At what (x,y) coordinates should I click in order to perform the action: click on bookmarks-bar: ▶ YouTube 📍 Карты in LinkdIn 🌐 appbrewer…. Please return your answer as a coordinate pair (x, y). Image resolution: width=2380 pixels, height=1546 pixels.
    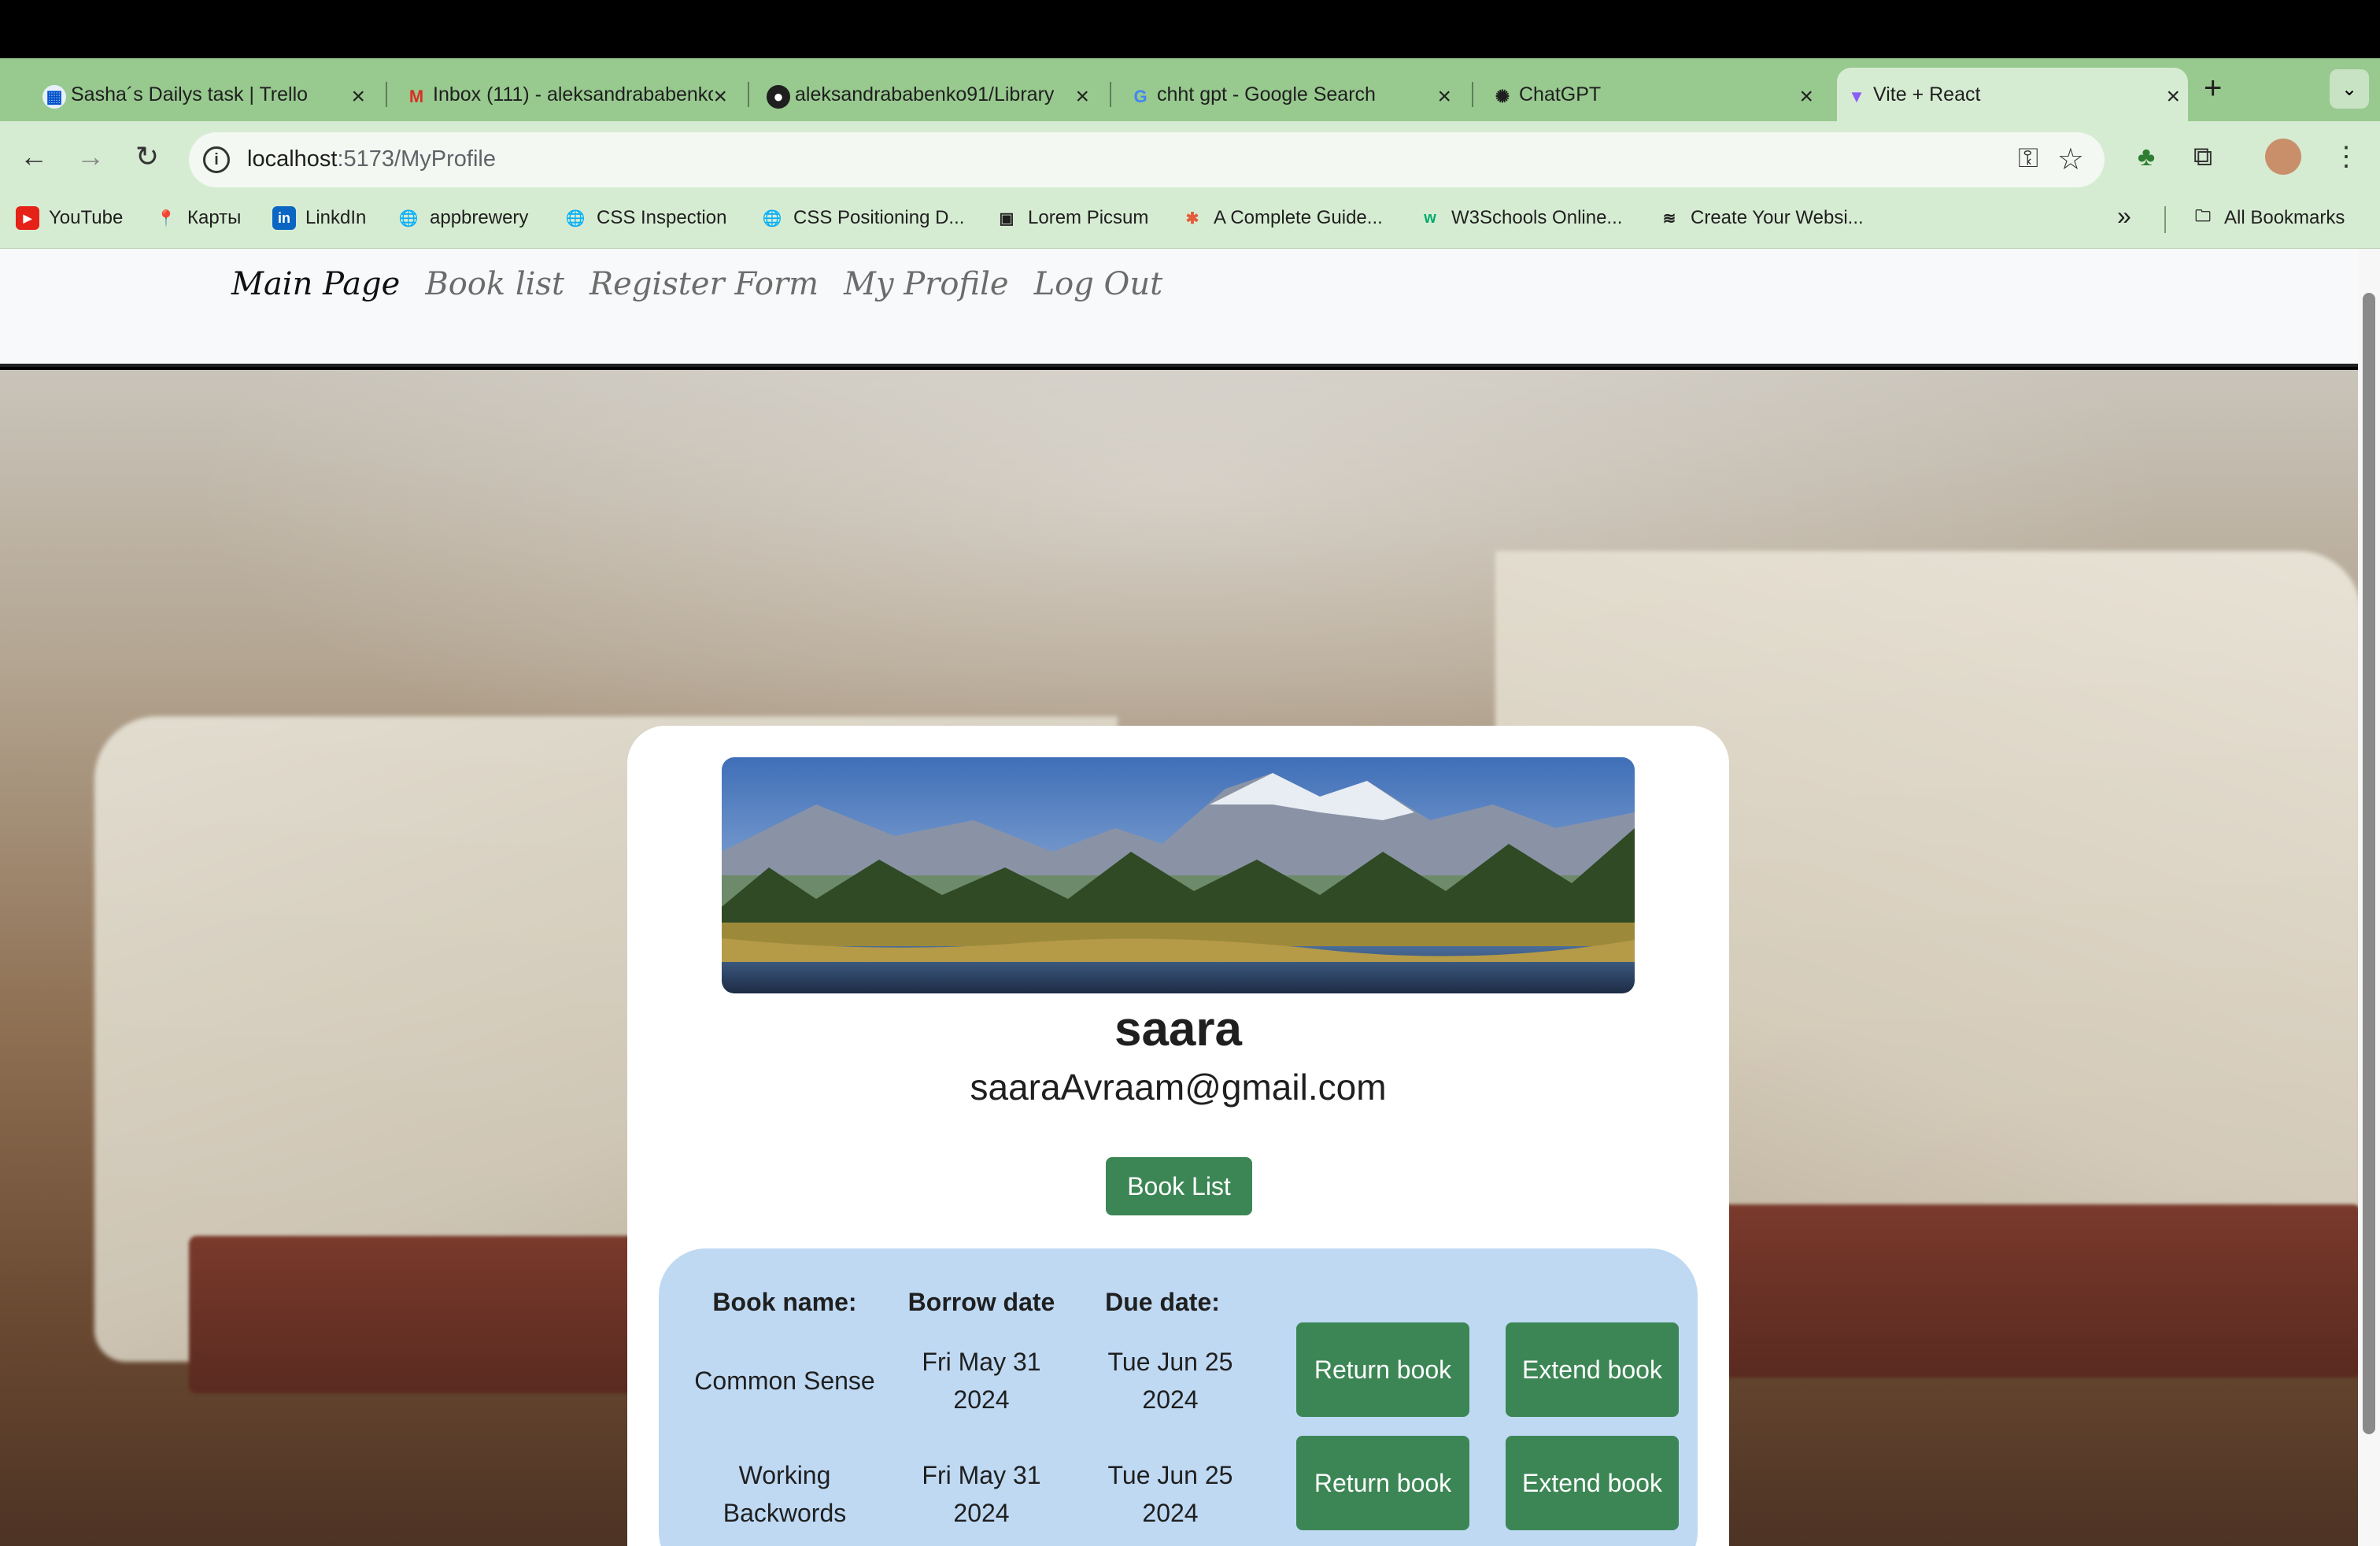
    Looking at the image, I should click on (1190, 220).